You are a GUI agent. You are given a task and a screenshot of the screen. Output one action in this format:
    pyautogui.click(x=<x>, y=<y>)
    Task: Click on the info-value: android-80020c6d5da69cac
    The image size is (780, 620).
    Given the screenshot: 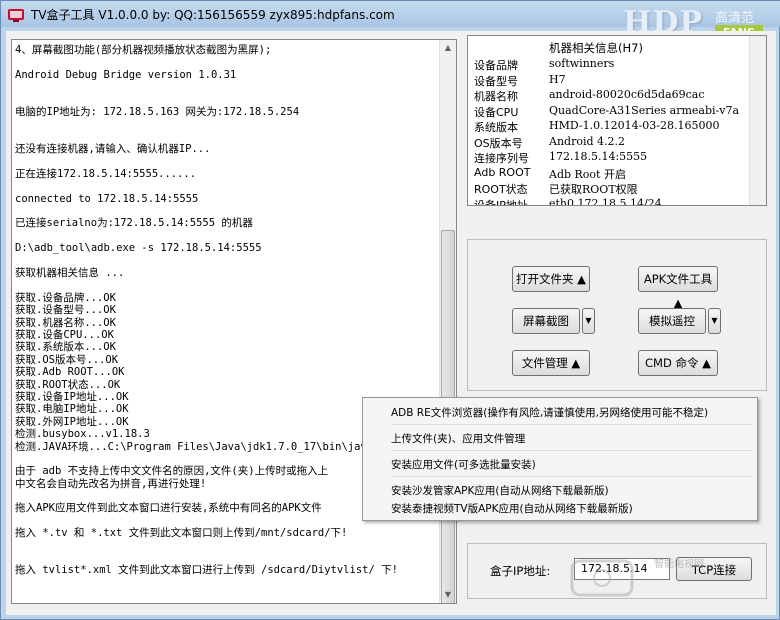 What is the action you would take?
    pyautogui.click(x=627, y=94)
    